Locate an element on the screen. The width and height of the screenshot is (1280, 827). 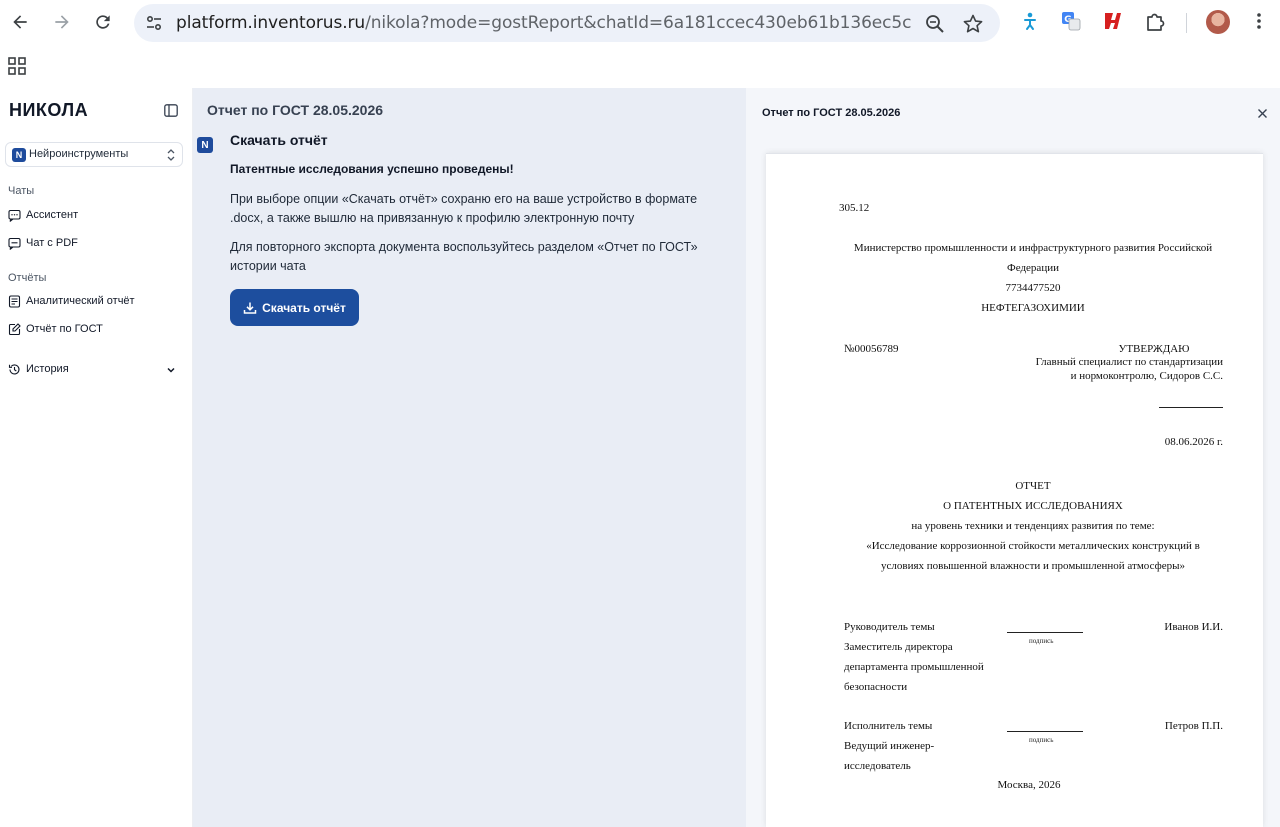
toolbar-divider is located at coordinates (1186, 23).